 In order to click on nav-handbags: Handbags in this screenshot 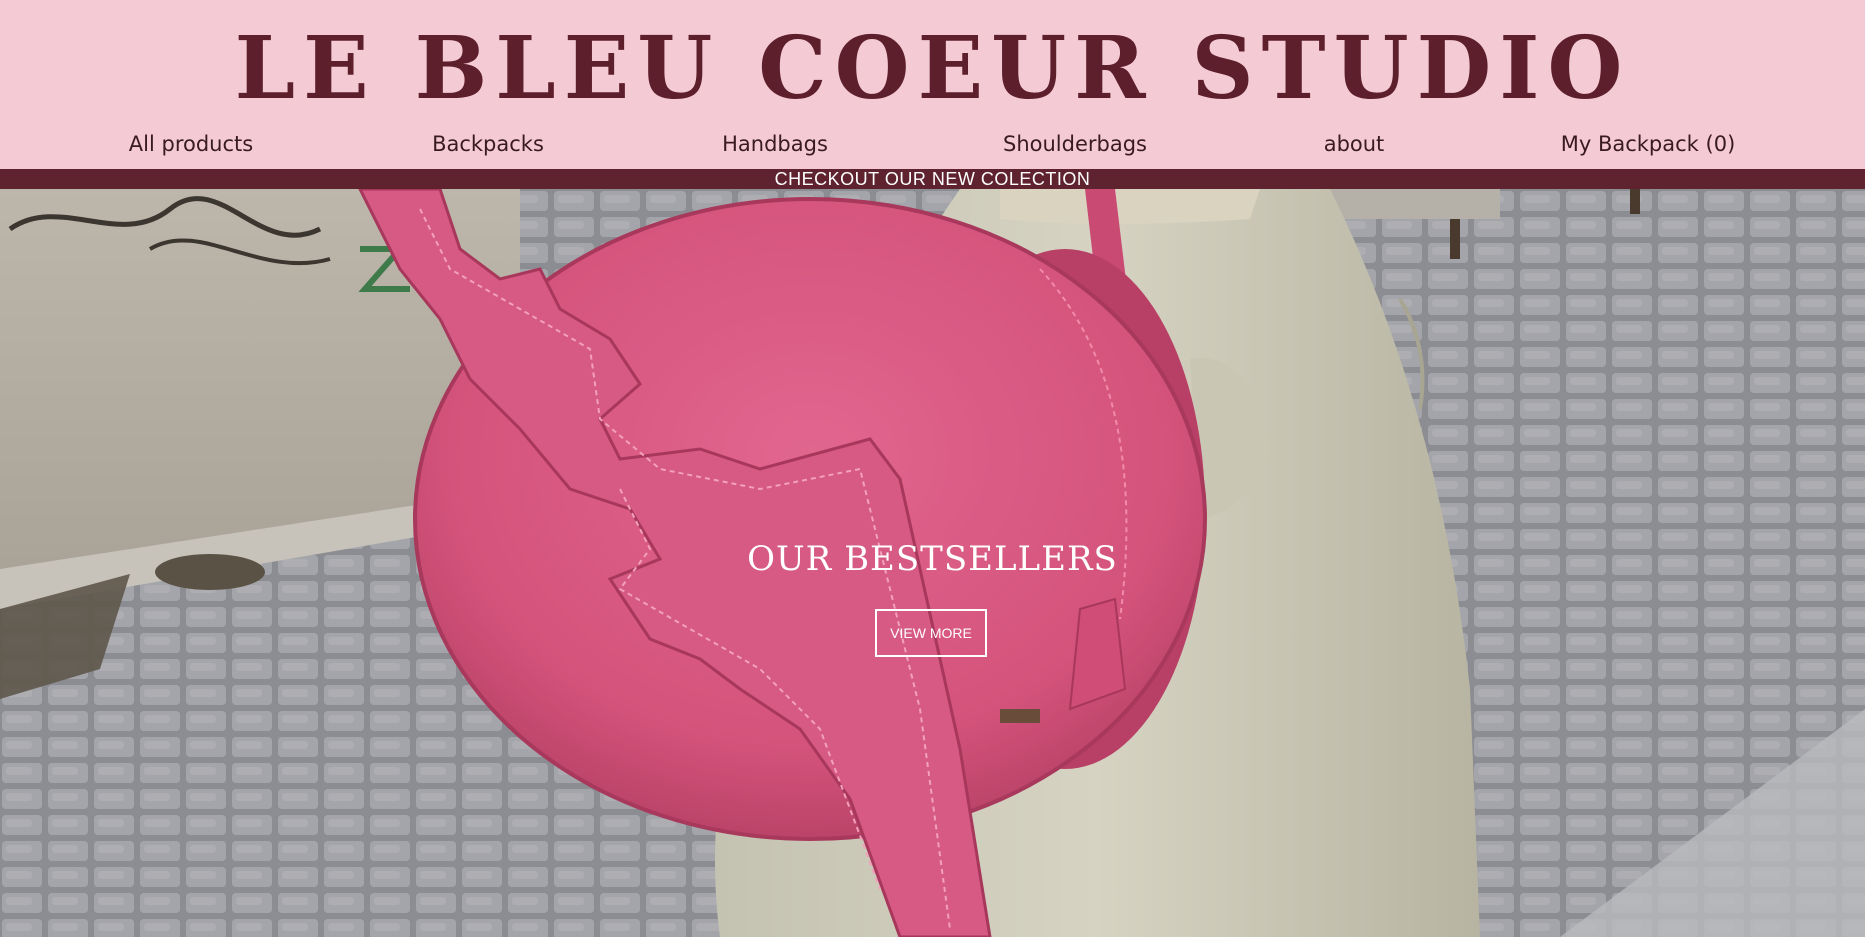, I will do `click(775, 144)`.